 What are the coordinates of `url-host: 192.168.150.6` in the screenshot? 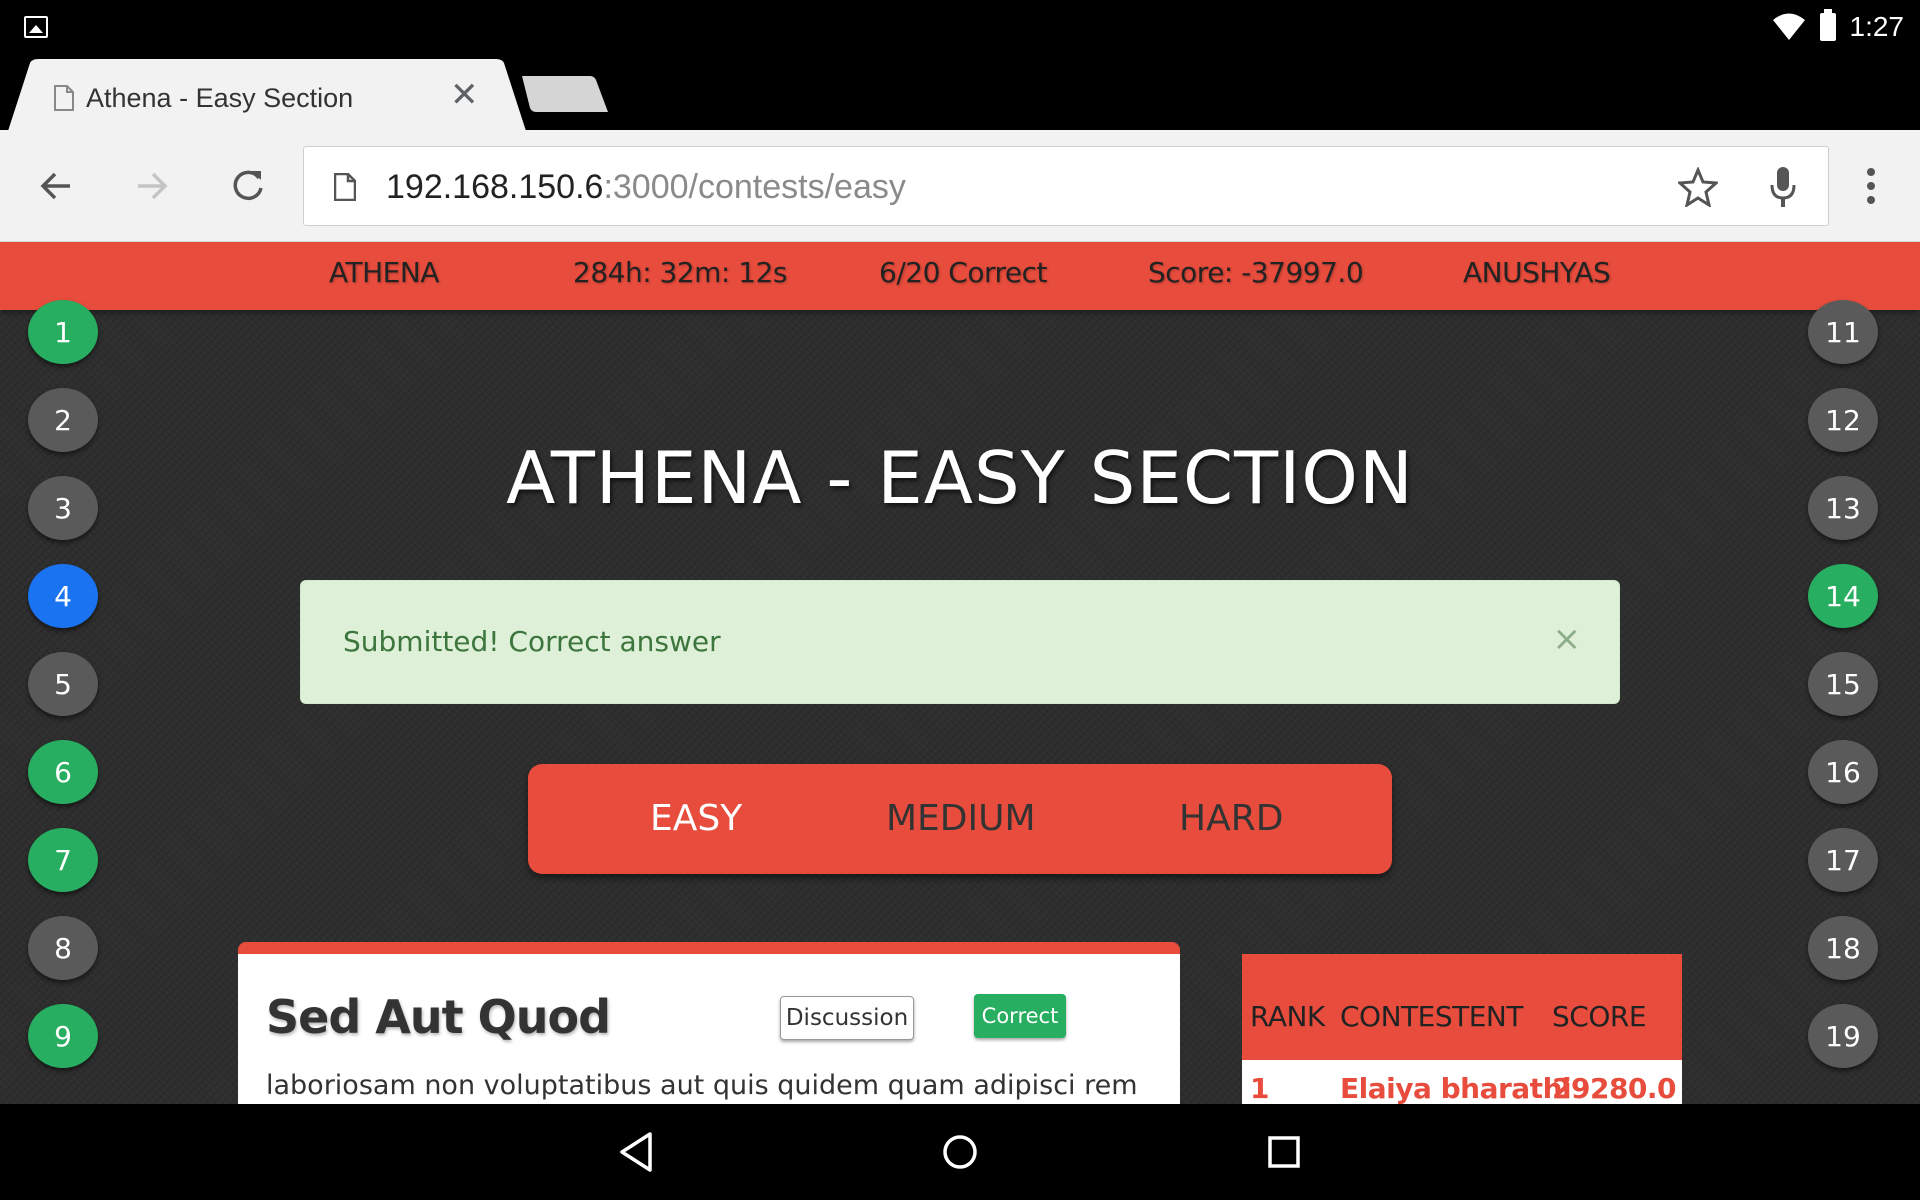 It's located at (495, 187).